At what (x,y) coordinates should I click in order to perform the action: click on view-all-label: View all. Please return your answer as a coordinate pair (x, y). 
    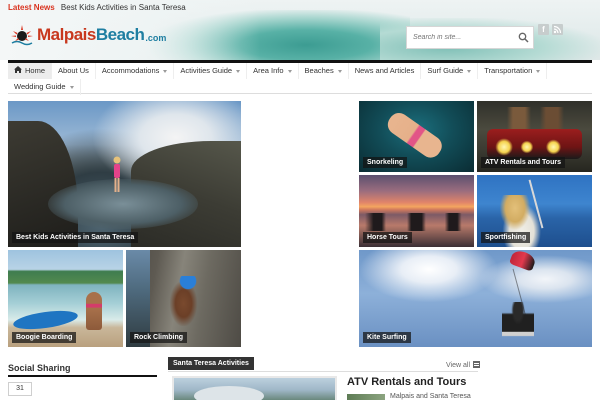
    Looking at the image, I should click on (458, 365).